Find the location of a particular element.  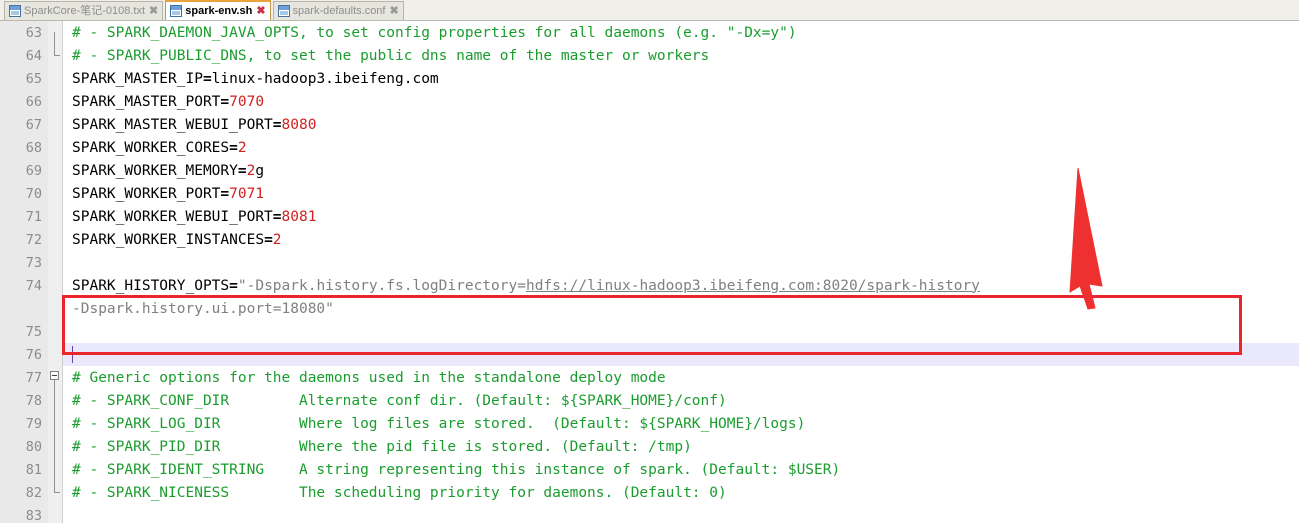

fold-collapse-icon is located at coordinates (54, 375).